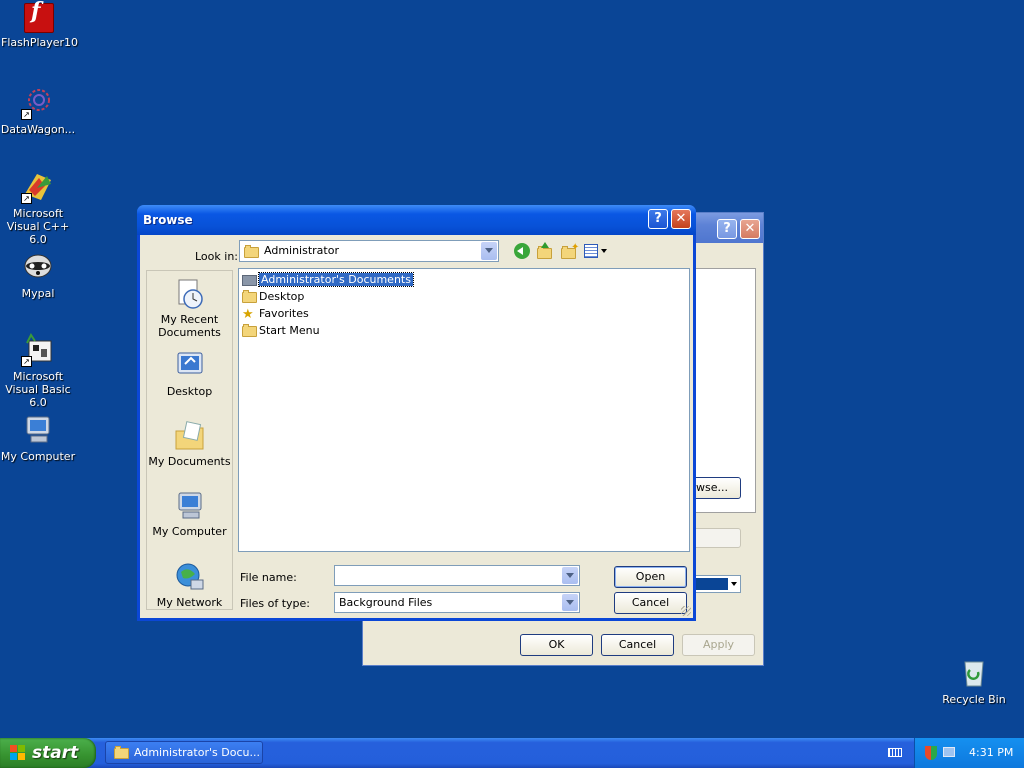  What do you see at coordinates (38, 371) in the screenshot?
I see `desktop-icon-visual-basic: ↗ Microsoft Visual Basic 6.0` at bounding box center [38, 371].